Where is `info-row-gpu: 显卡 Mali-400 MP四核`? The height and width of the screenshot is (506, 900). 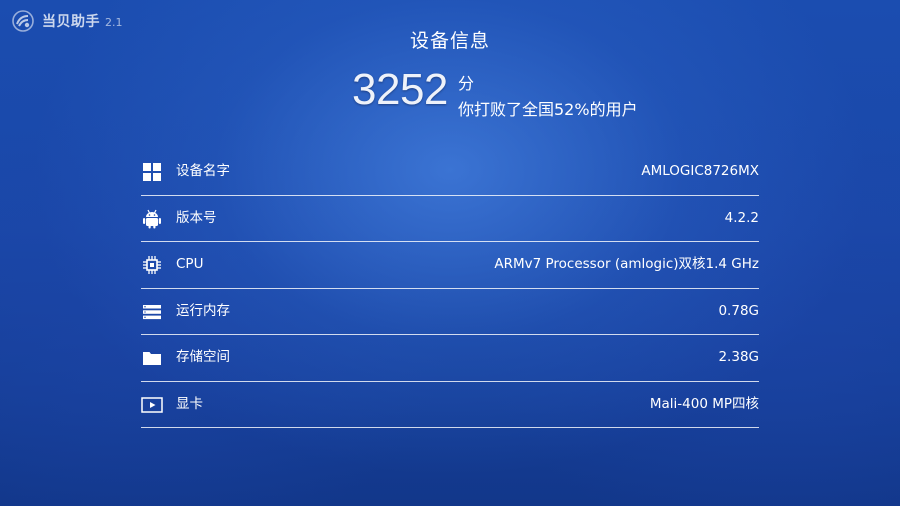
info-row-gpu: 显卡 Mali-400 MP四核 is located at coordinates (450, 405).